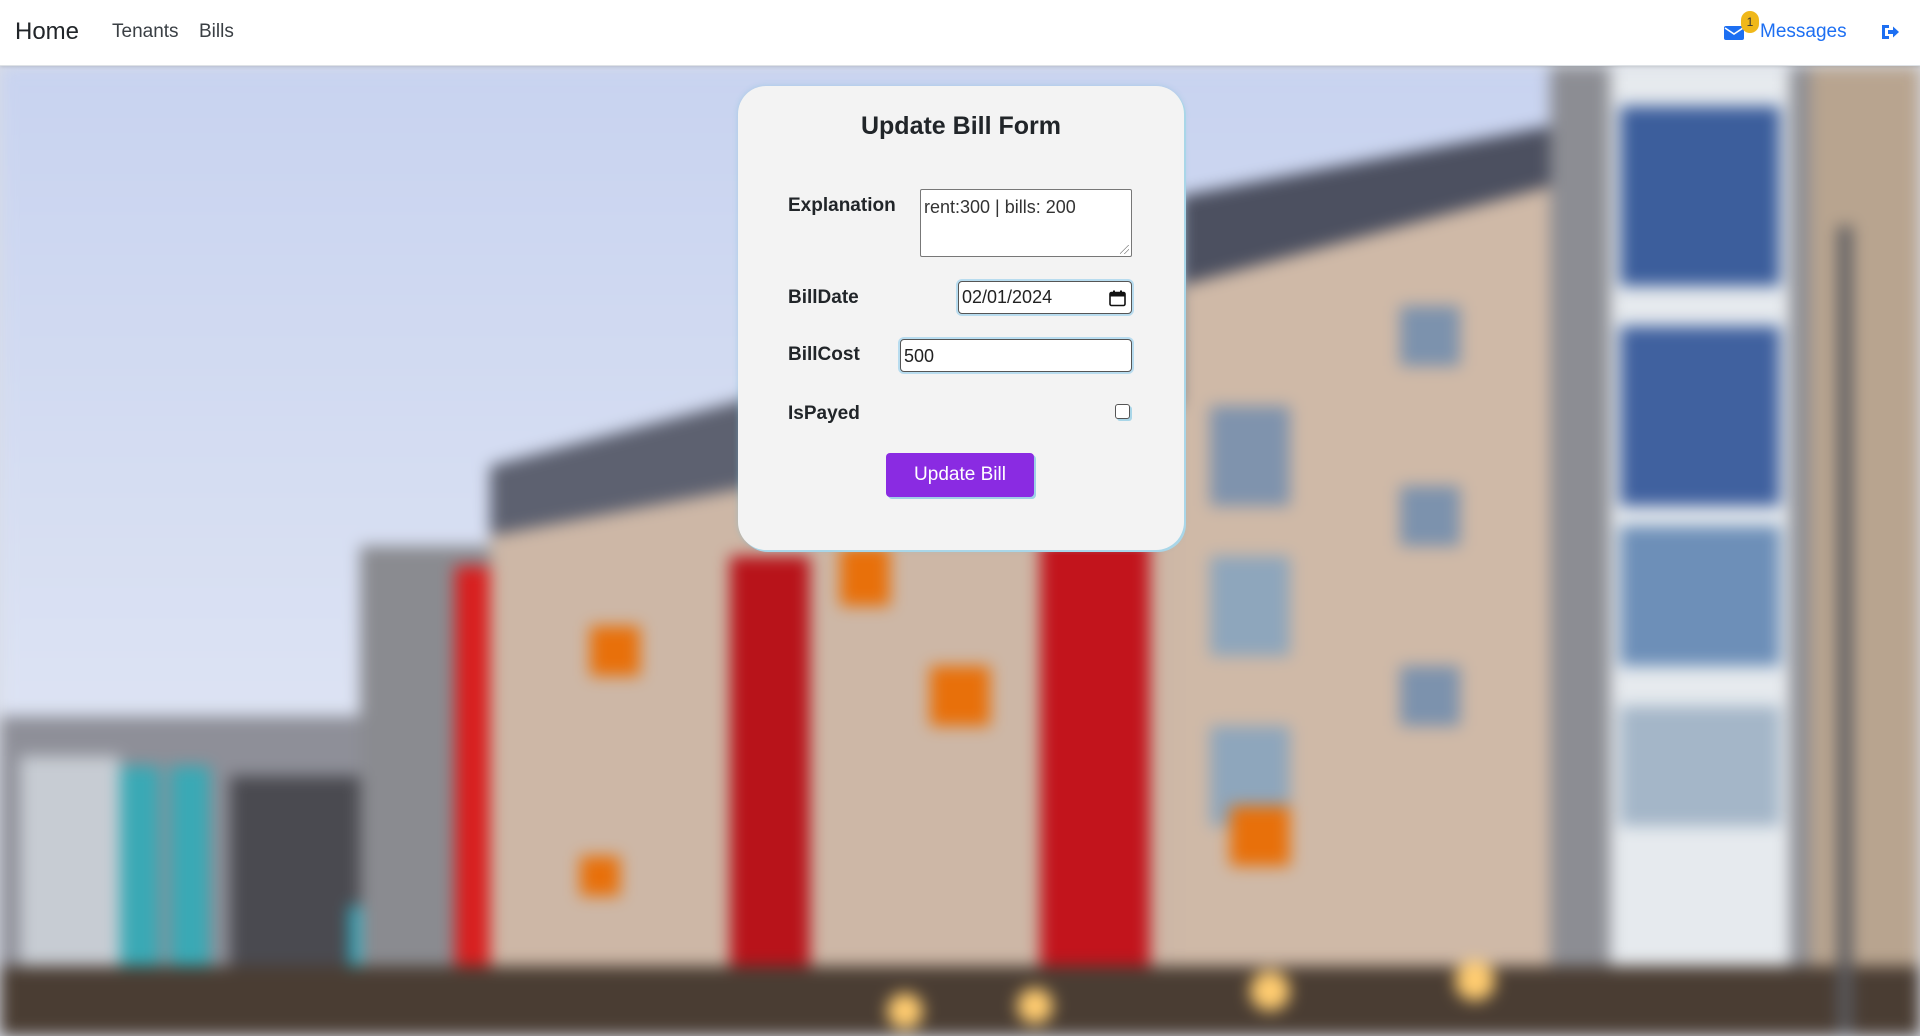 This screenshot has width=1920, height=1036. Describe the element at coordinates (824, 354) in the screenshot. I see `bill-cost-label: BillCost` at that location.